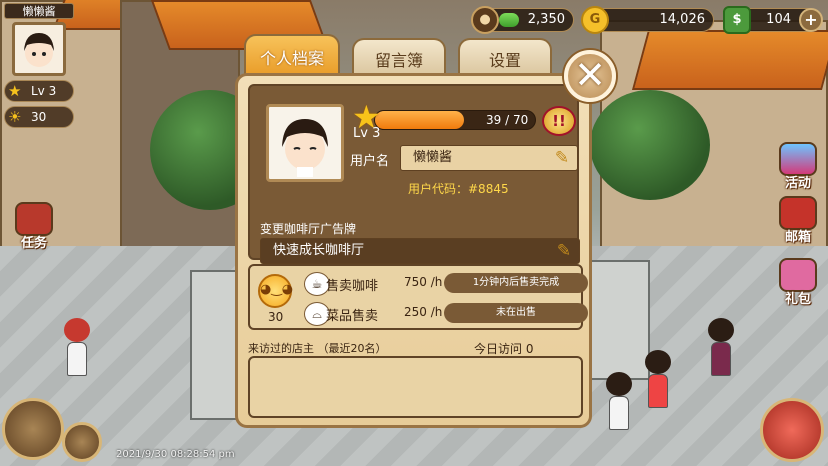 The width and height of the screenshot is (828, 466). What do you see at coordinates (415, 347) in the screenshot?
I see `visitors-header: 来访过的店主 （最近20名） 今日访问 0` at bounding box center [415, 347].